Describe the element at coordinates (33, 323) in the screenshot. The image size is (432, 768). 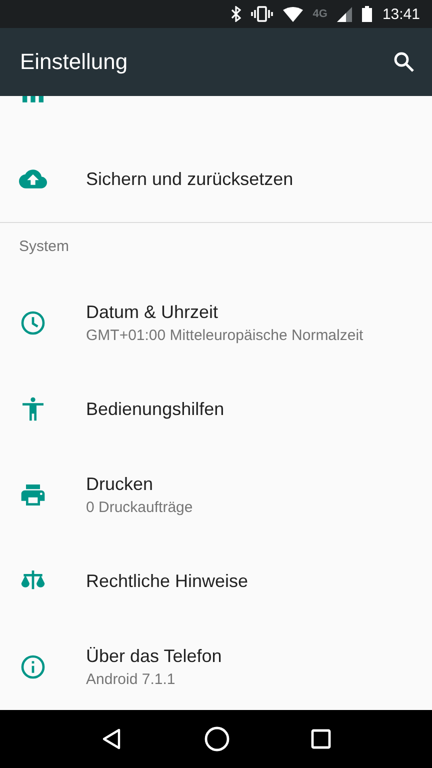
I see `clock-icon` at that location.